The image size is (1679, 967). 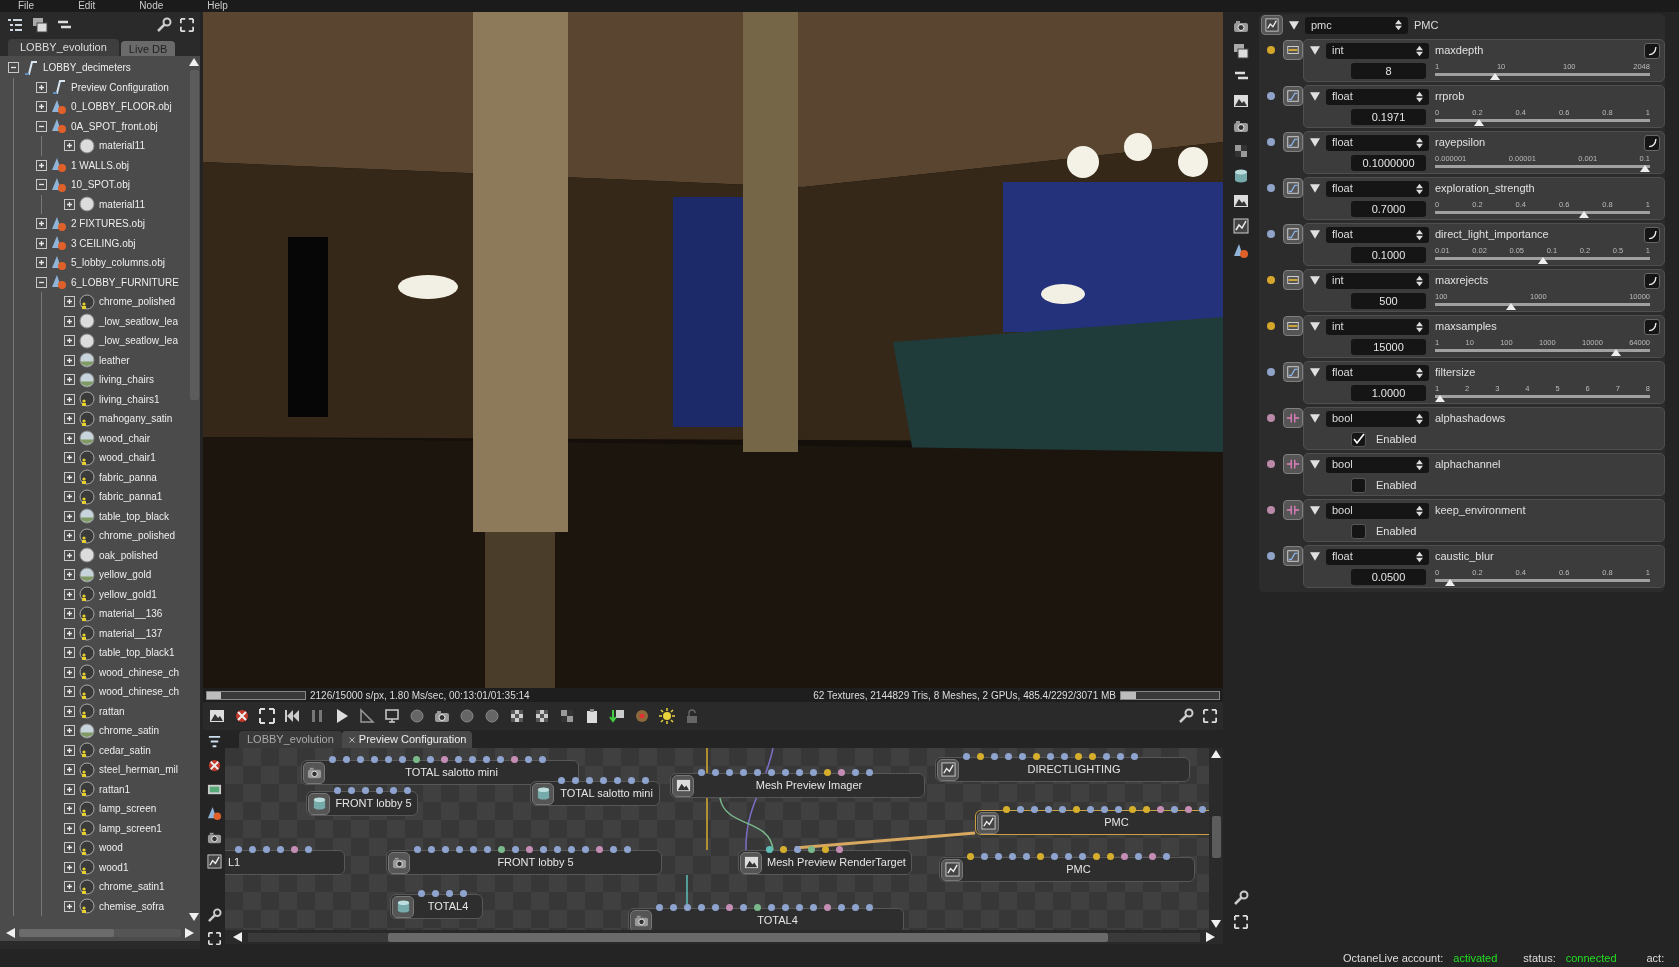 I want to click on type-dropdown: bool, so click(x=1377, y=418).